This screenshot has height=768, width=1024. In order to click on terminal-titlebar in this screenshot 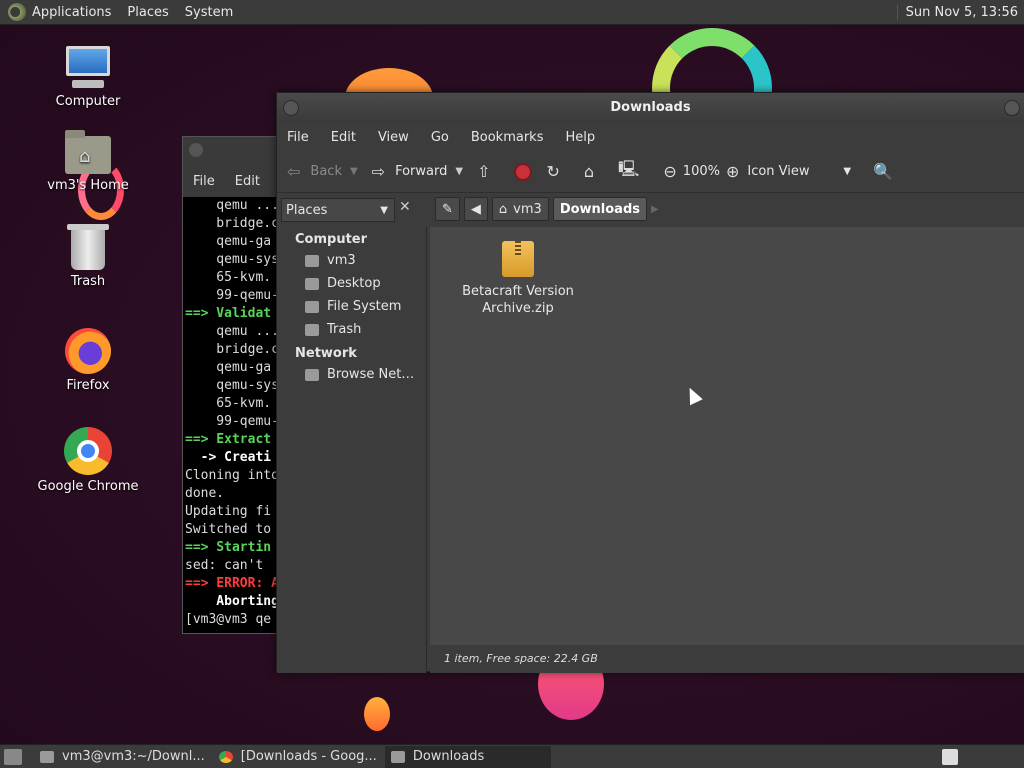, I will do `click(237, 151)`.